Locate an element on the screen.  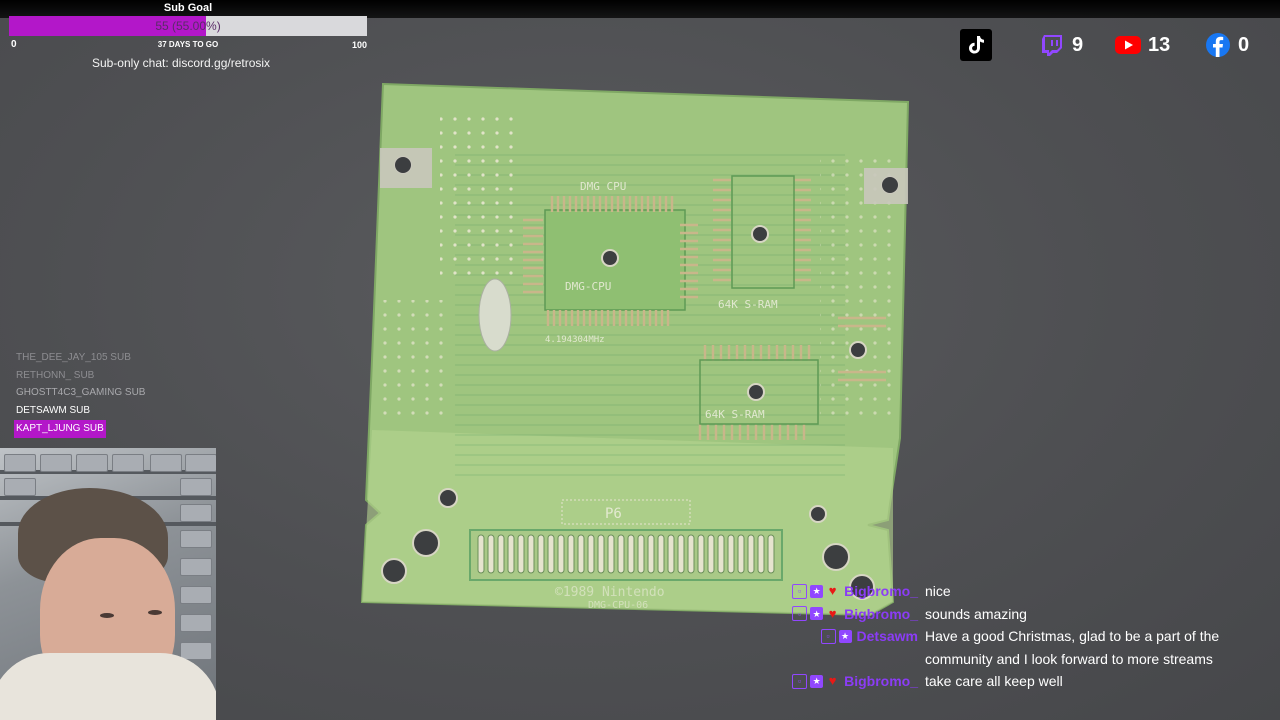
webcam-person-hoodie is located at coordinates (108, 686).